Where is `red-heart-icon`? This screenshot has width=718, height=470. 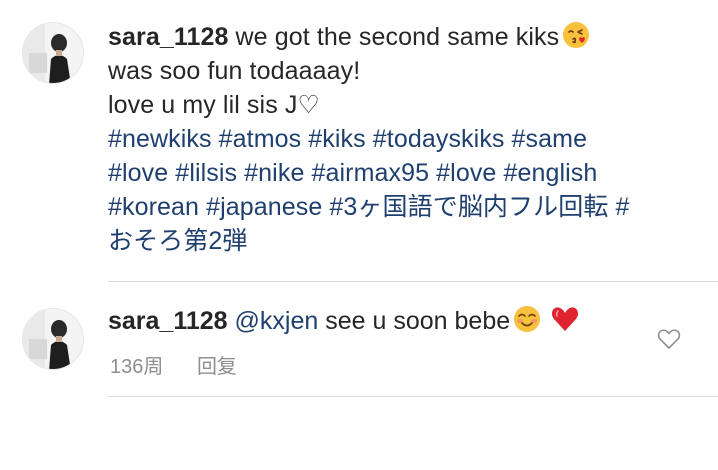
red-heart-icon is located at coordinates (565, 319).